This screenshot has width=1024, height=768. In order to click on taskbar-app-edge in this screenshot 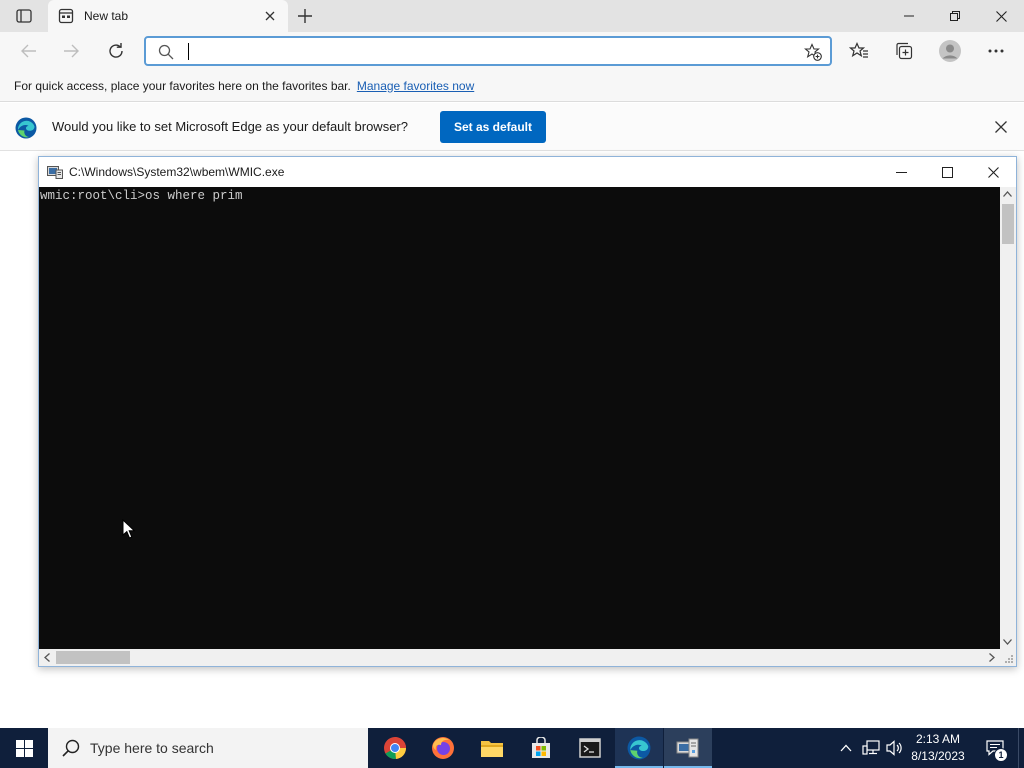, I will do `click(639, 748)`.